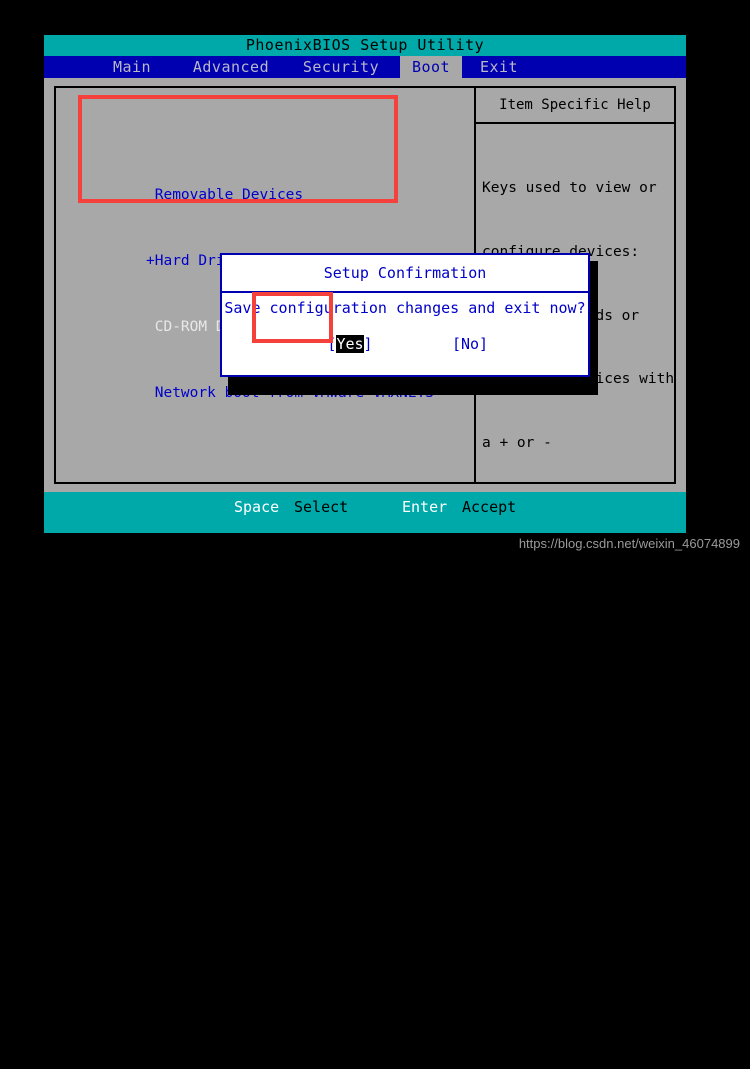  What do you see at coordinates (578, 888) in the screenshot?
I see `help-line: Disk or Removable Disk` at bounding box center [578, 888].